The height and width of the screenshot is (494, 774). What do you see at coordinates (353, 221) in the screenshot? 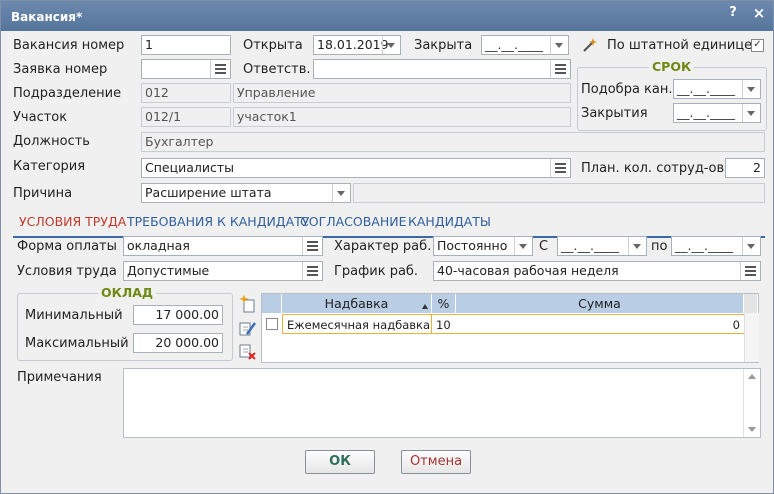
I see `tab-approval: СОГЛАСОВАНИЕ` at bounding box center [353, 221].